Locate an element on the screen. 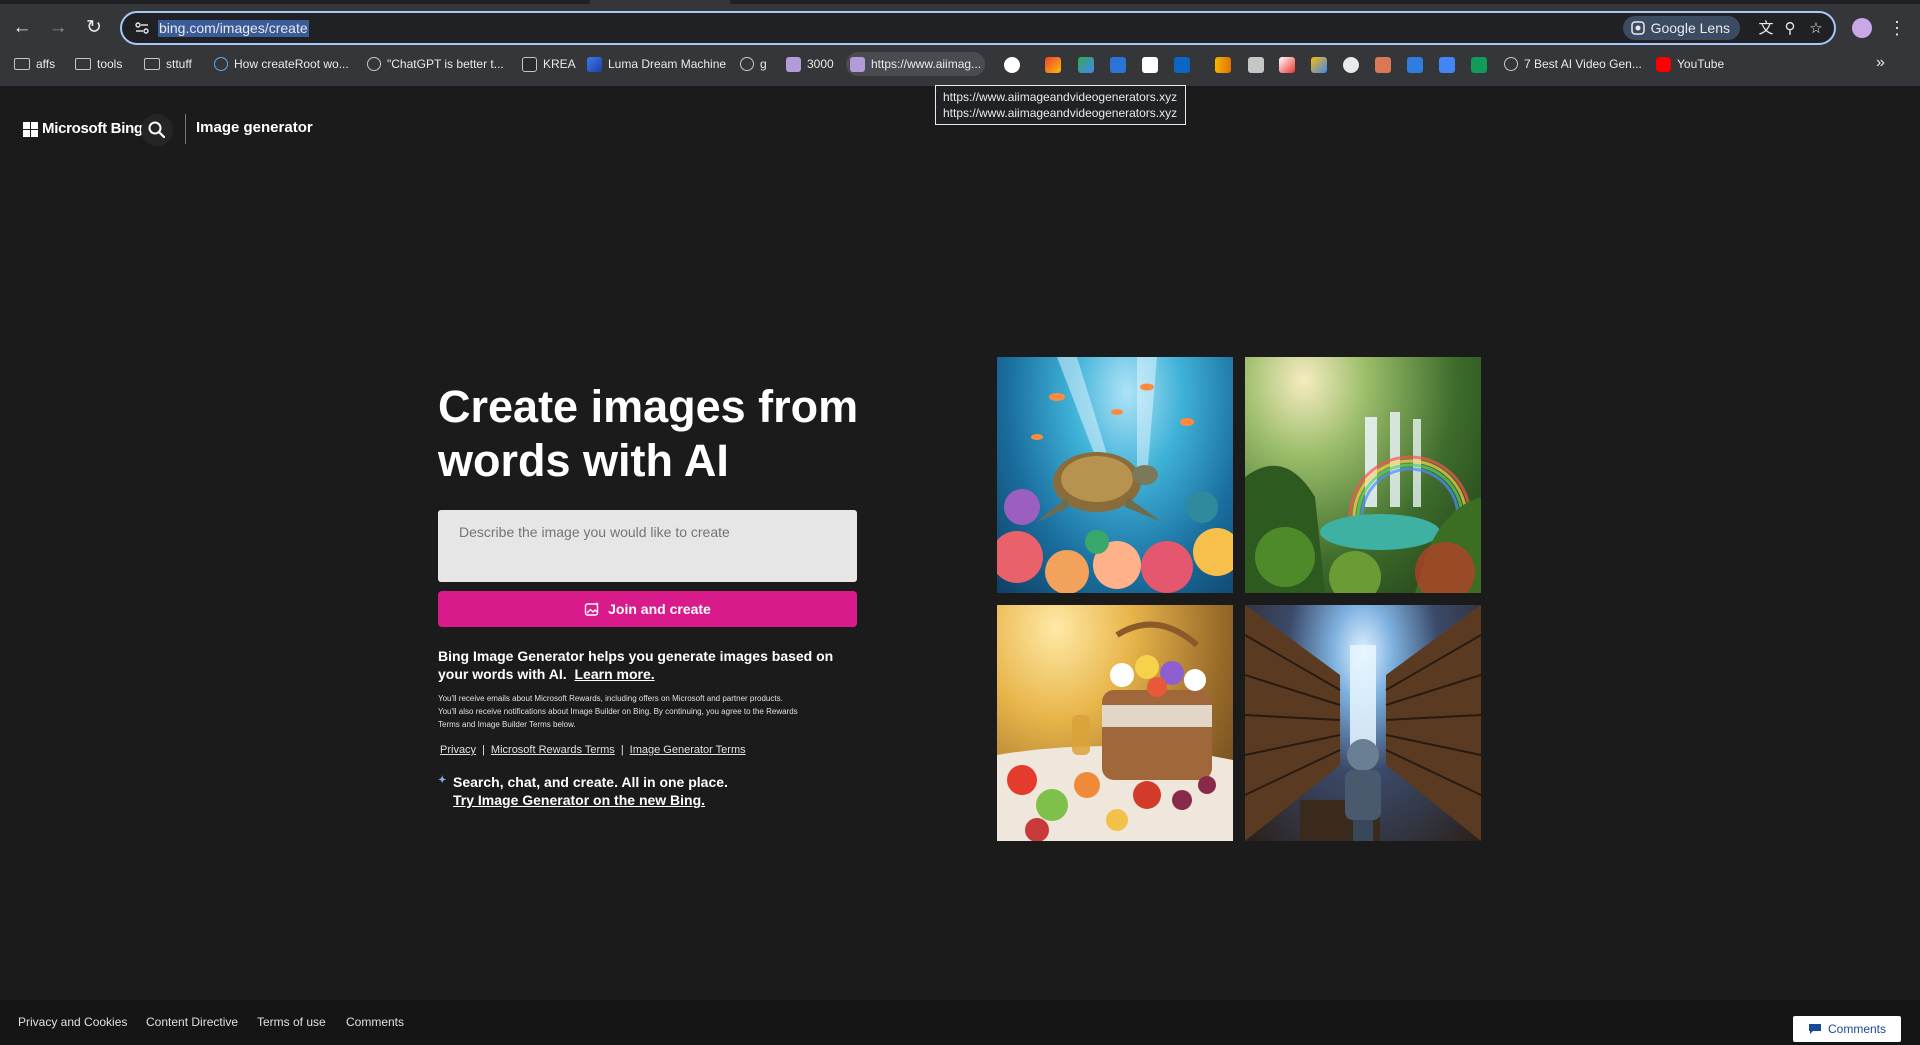 This screenshot has width=1920, height=1045. bing-icon is located at coordinates (1118, 65).